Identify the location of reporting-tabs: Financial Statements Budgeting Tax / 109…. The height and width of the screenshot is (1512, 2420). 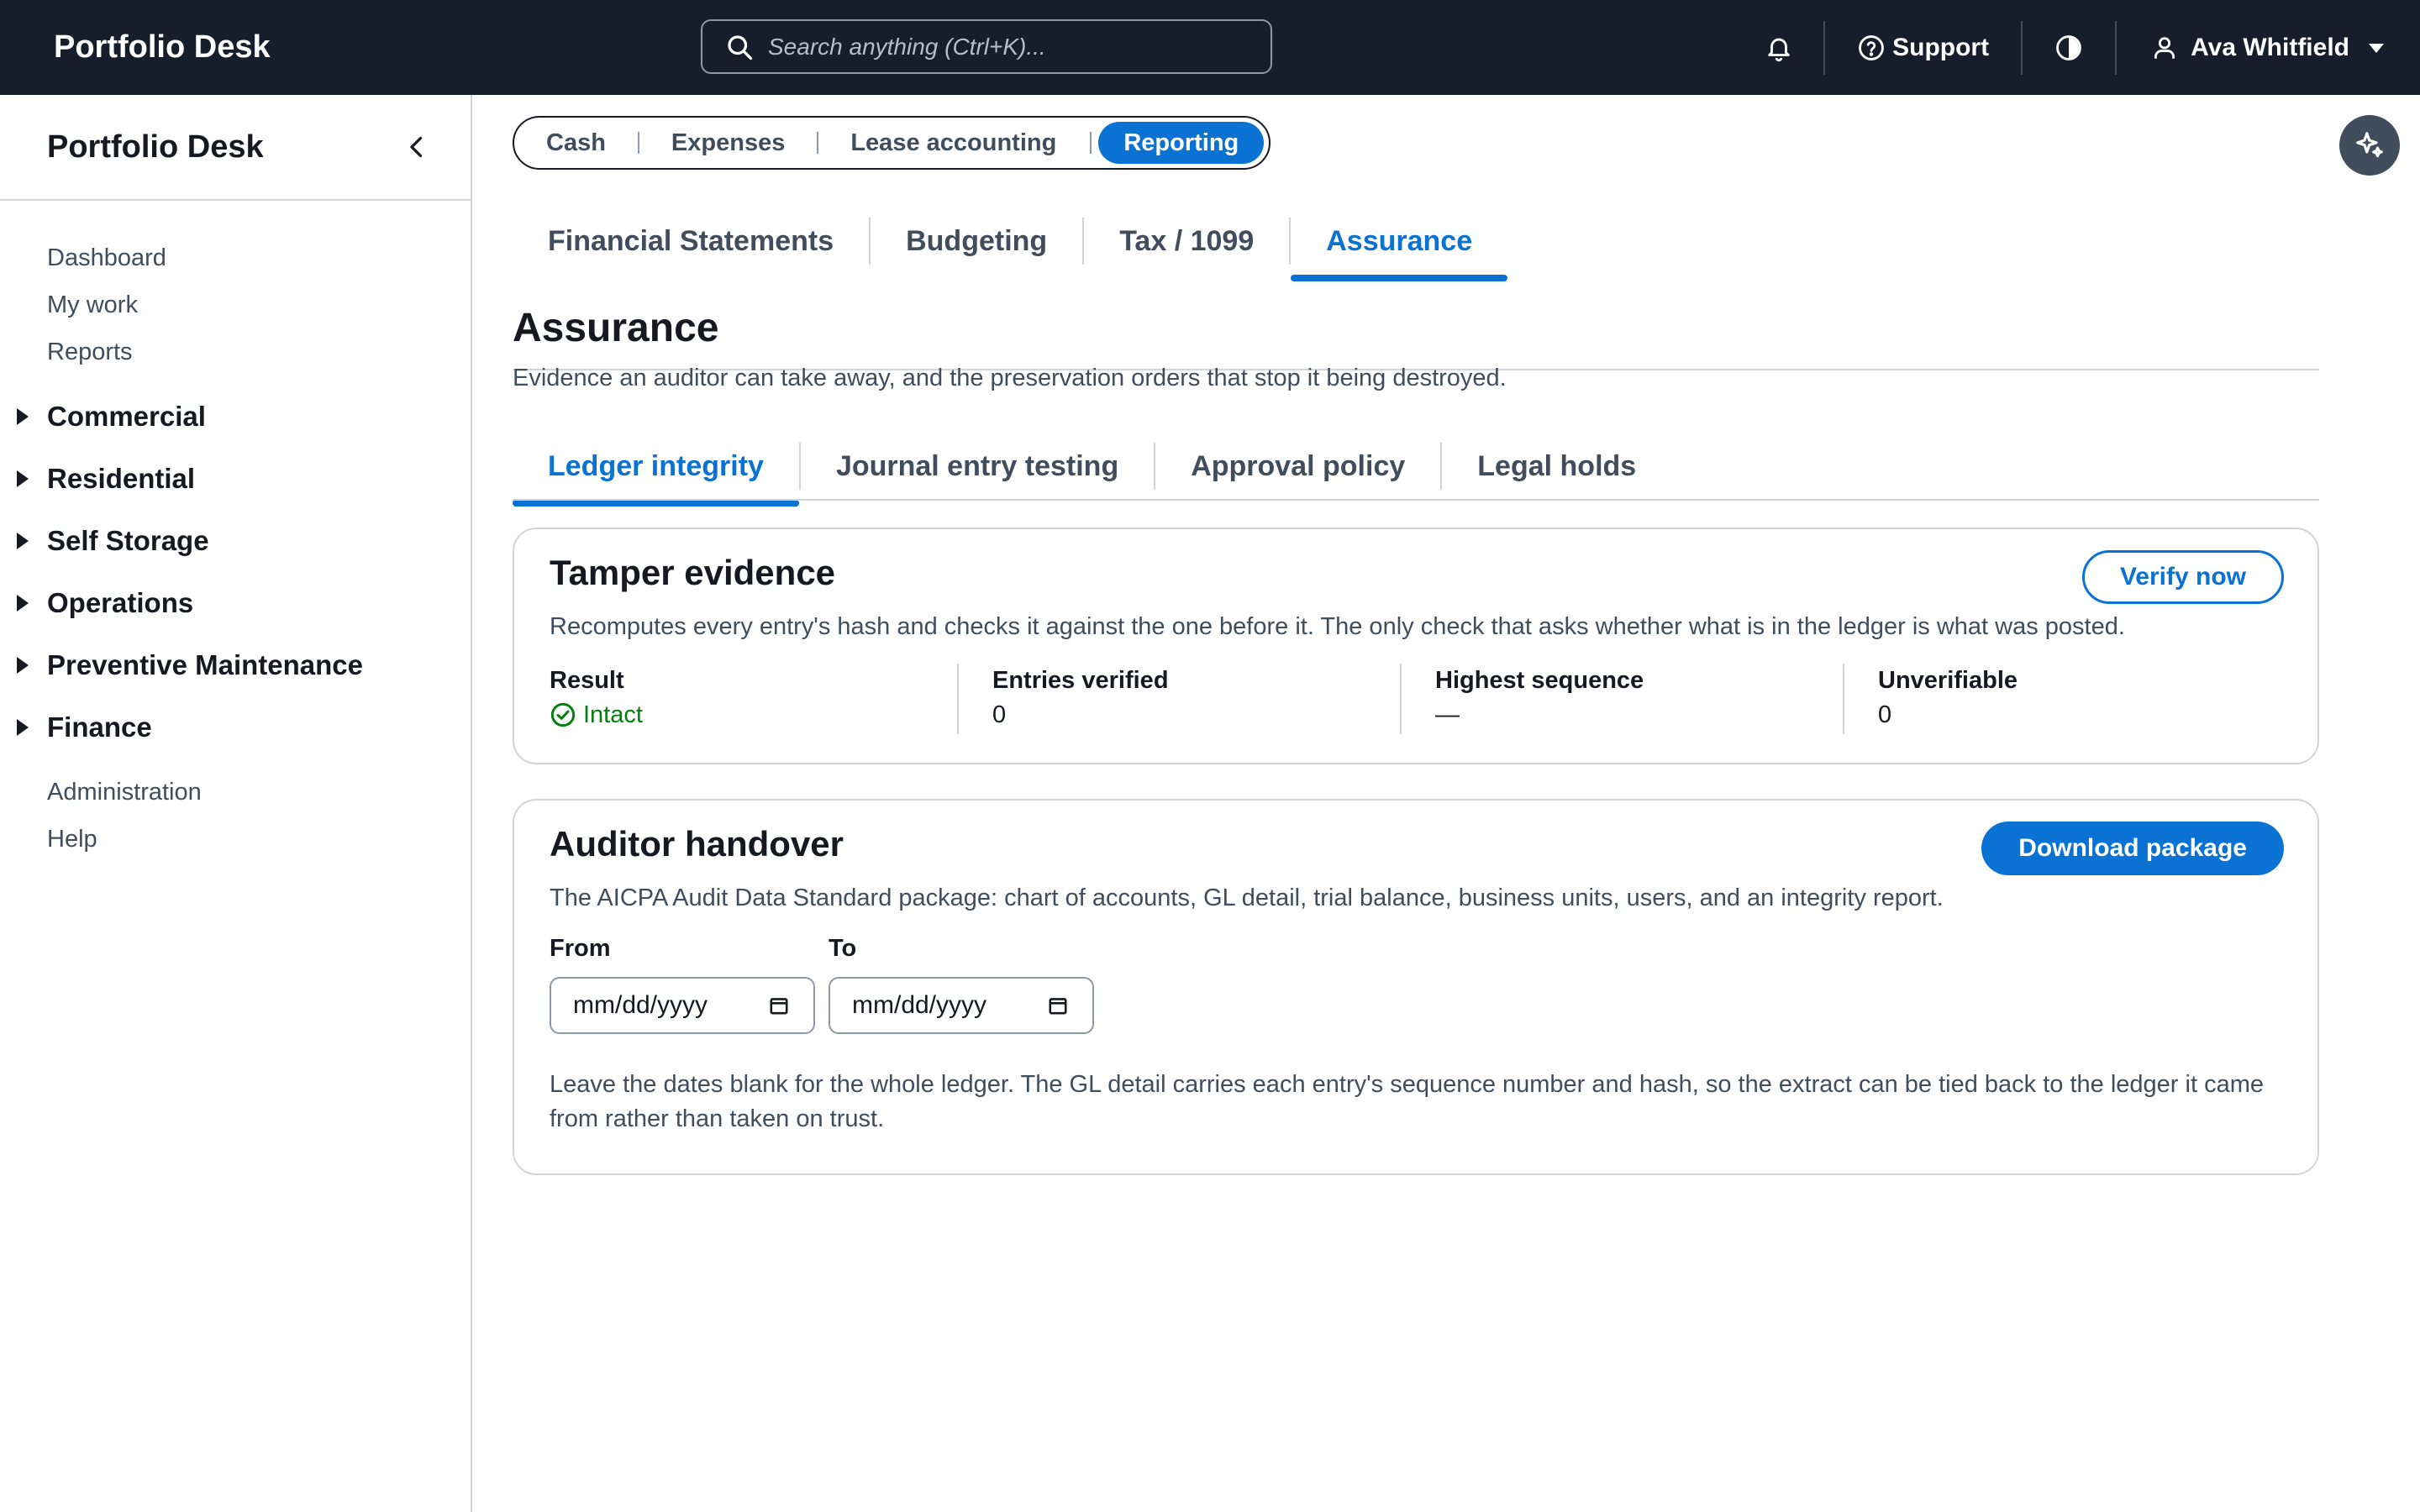
(1416, 288).